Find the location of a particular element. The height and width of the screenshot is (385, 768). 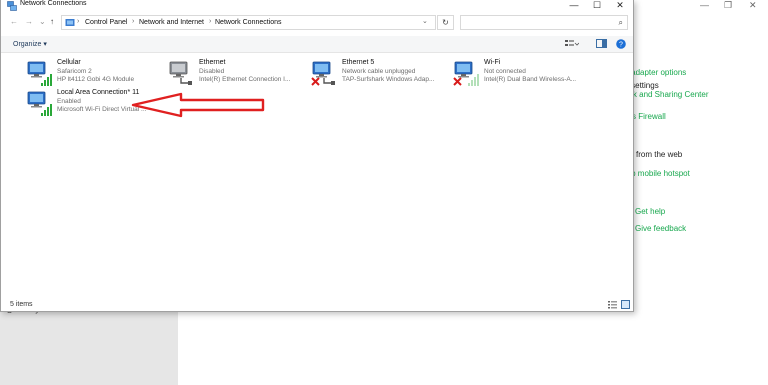

breadcrumb-network-internet: Network and Internet is located at coordinates (171, 22).